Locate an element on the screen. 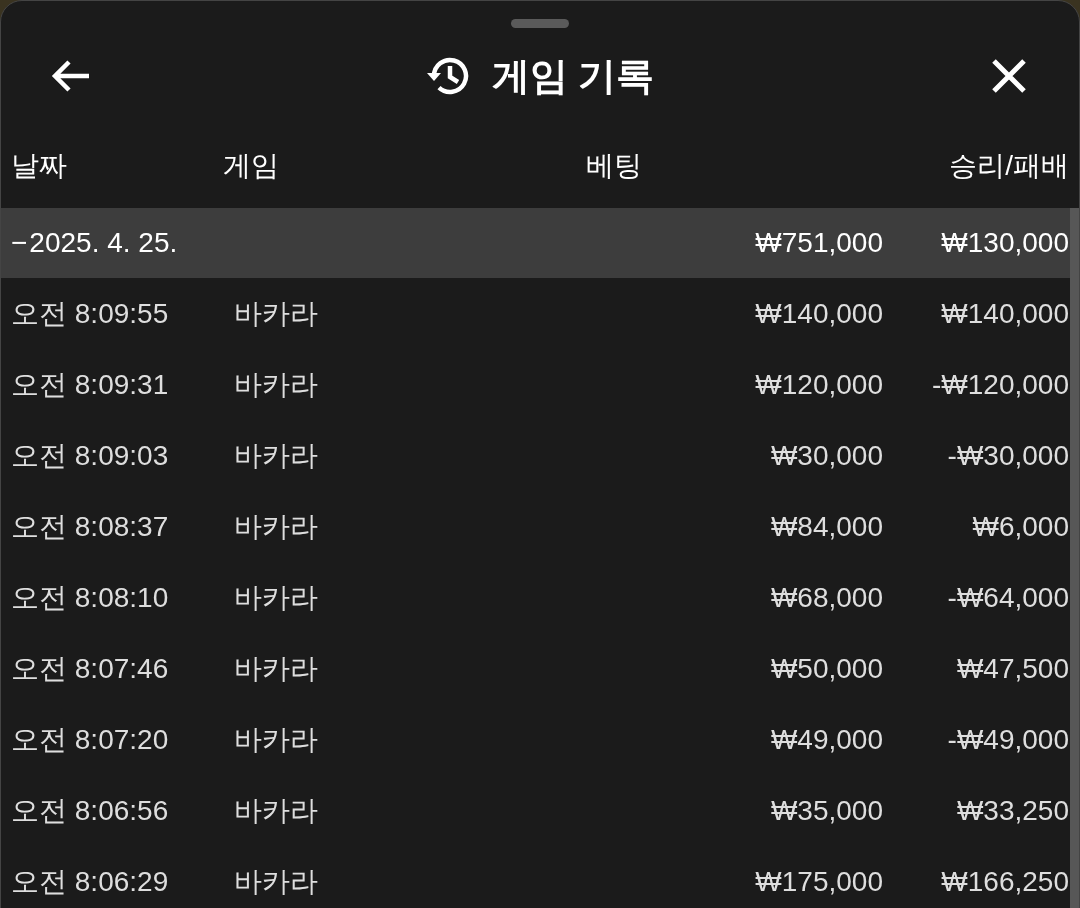 The height and width of the screenshot is (908, 1080). bet-cell-text: ₩120,000 is located at coordinates (819, 384).